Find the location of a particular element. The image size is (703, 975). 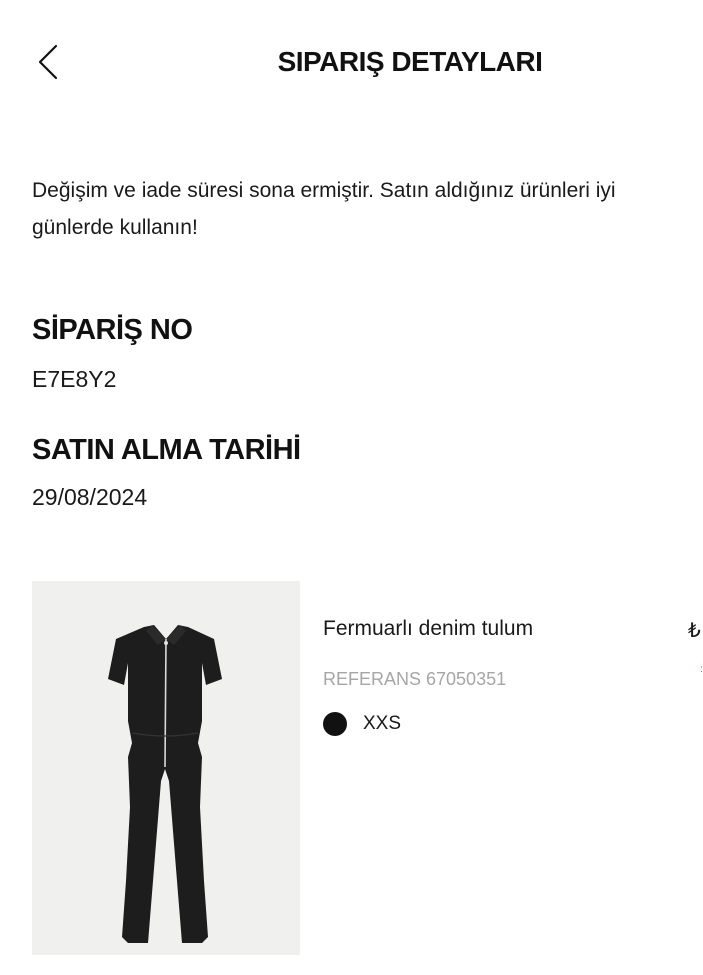

order-number-value: E7E8Y2 is located at coordinates (74, 379).